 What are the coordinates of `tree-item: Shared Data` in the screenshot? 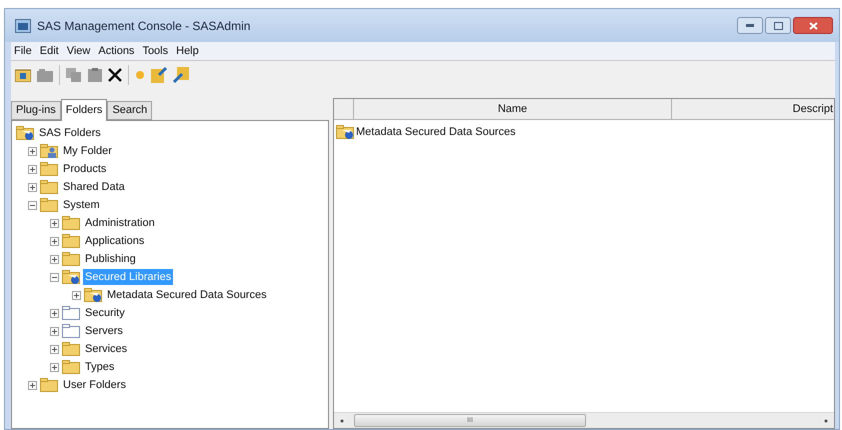 It's located at (94, 187).